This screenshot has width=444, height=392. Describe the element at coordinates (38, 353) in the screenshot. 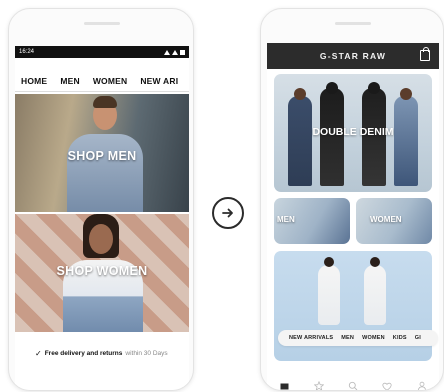

I see `check-icon: ✓` at that location.